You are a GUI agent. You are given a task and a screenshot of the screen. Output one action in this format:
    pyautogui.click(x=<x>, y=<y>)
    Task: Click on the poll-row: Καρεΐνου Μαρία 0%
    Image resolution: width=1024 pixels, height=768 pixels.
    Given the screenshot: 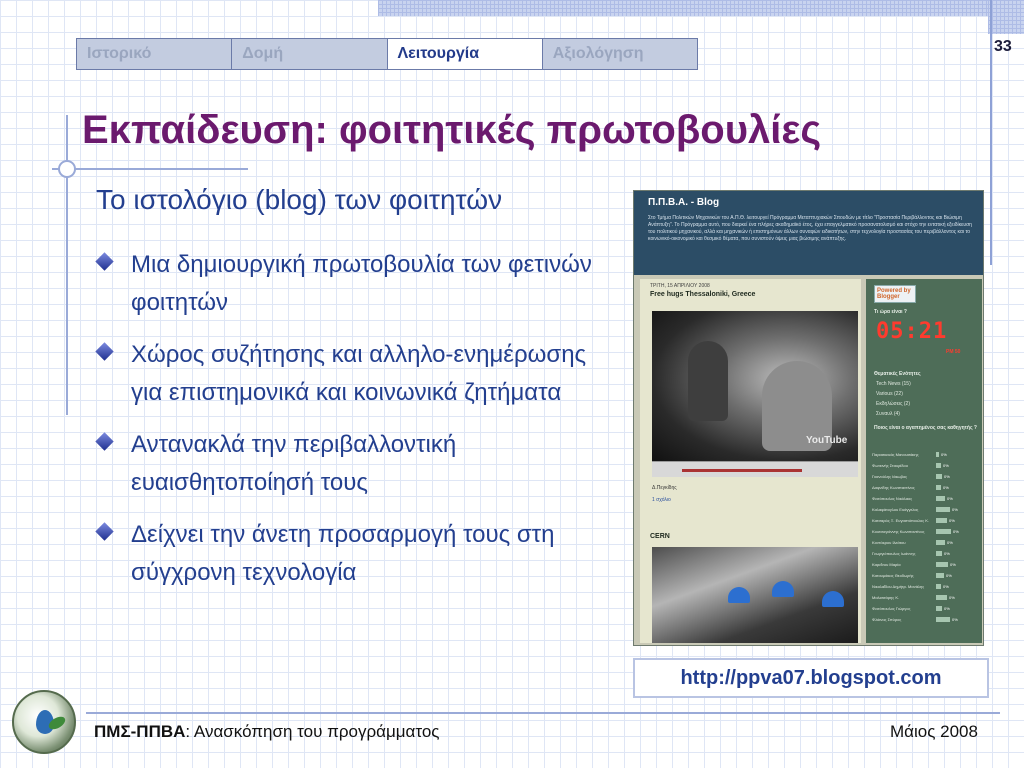 What is the action you would take?
    pyautogui.click(x=924, y=564)
    